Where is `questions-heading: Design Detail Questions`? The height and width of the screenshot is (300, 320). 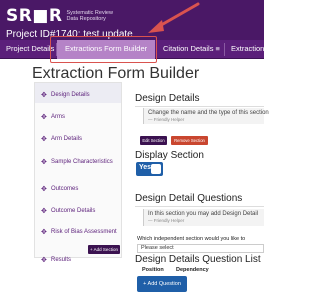 questions-heading: Design Detail Questions is located at coordinates (189, 198).